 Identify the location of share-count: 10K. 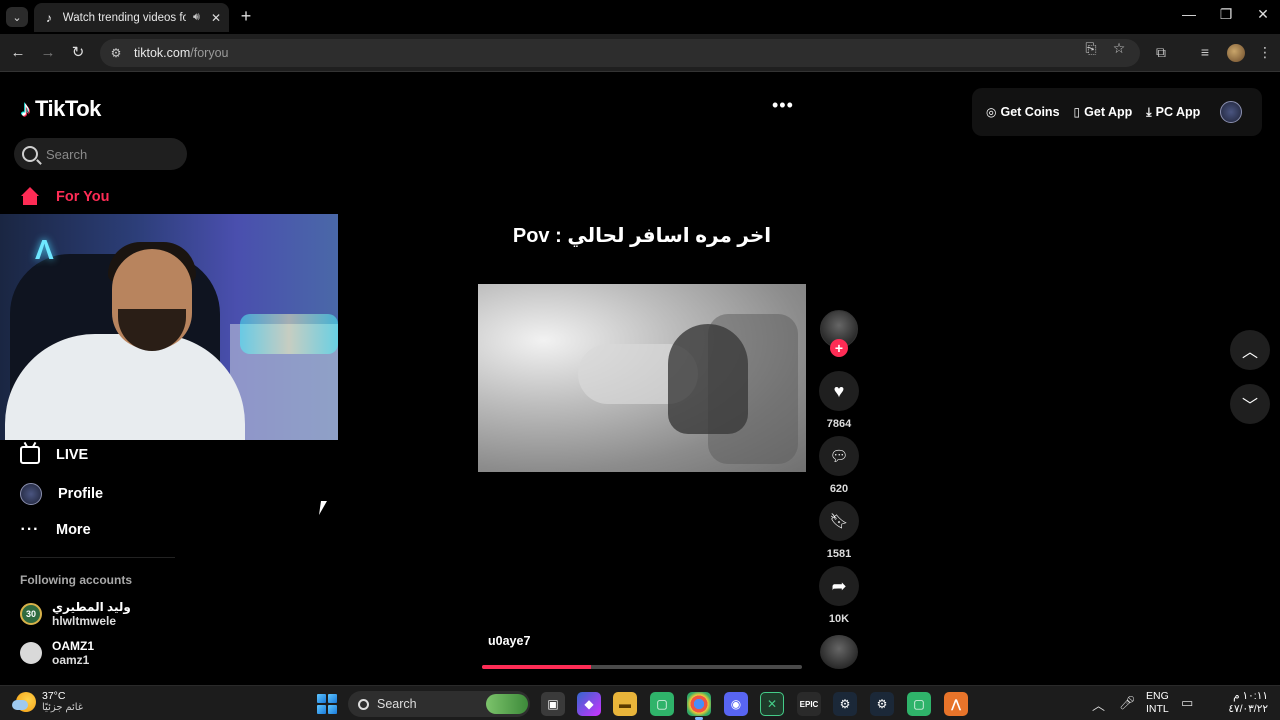
(839, 619).